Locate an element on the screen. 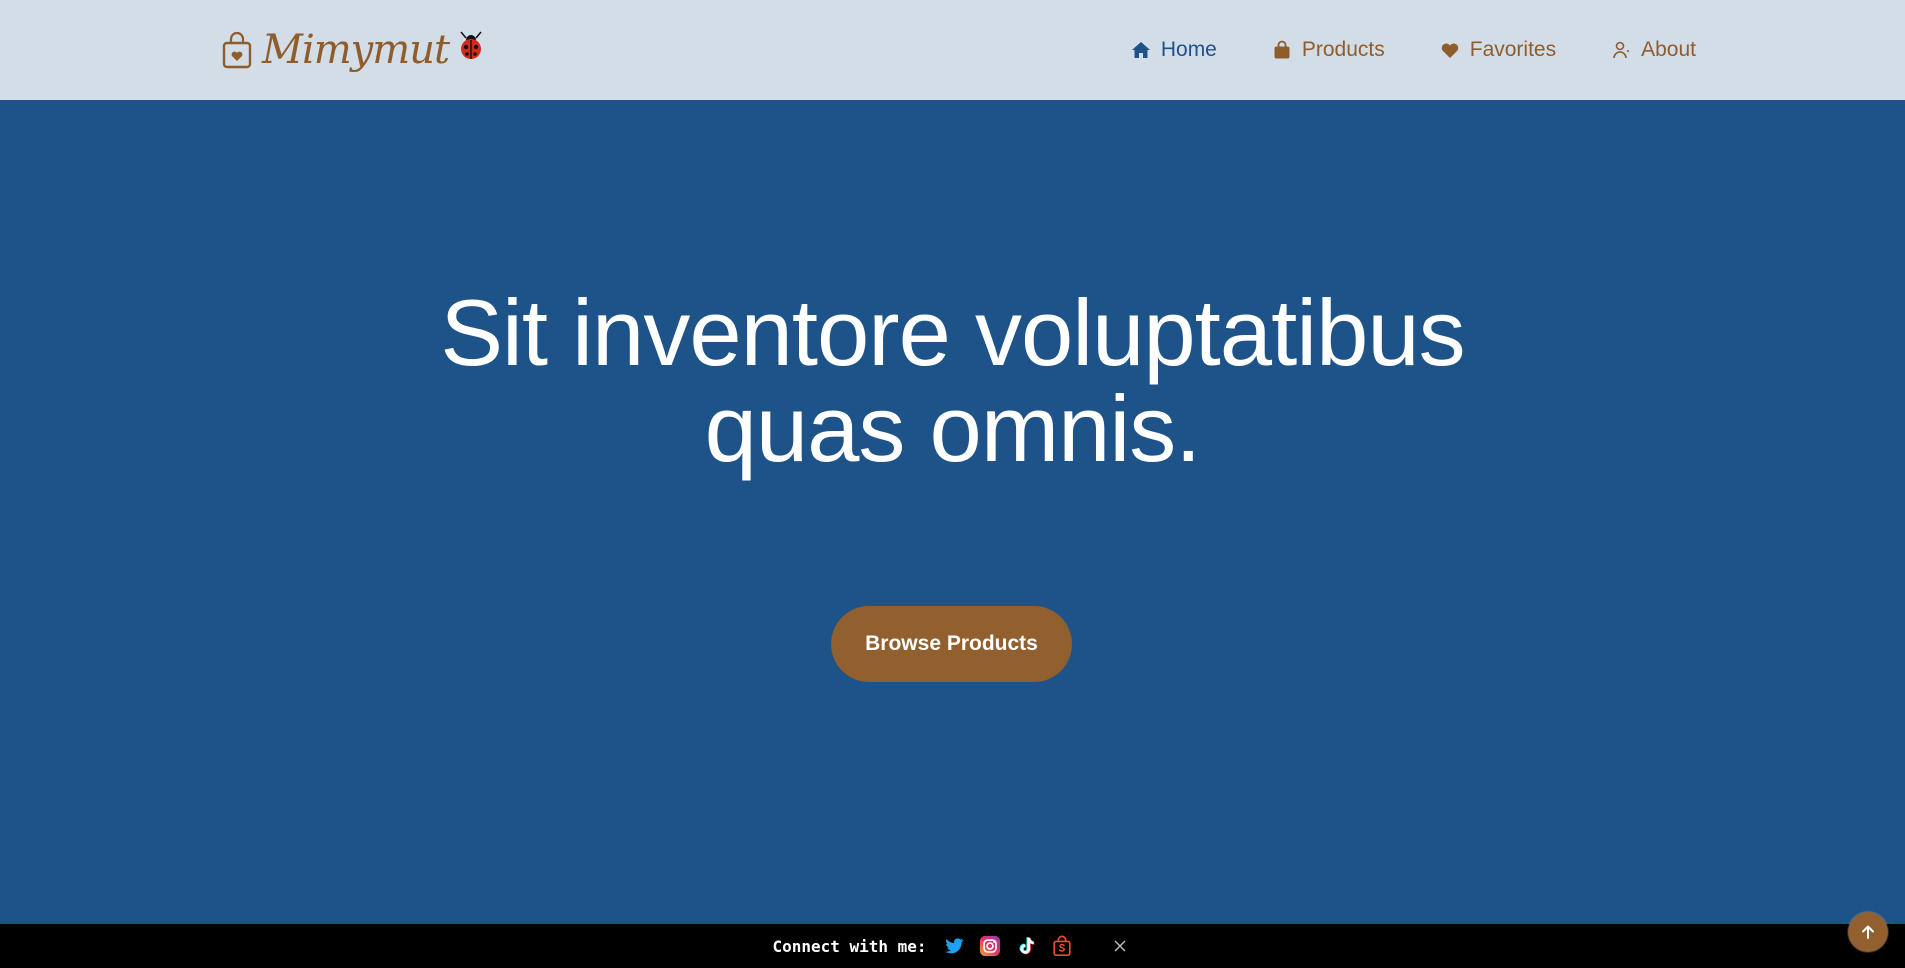  shop-icon is located at coordinates (1062, 946).